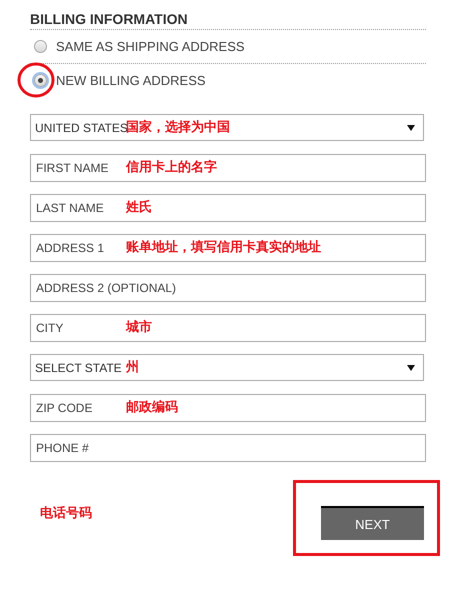 The height and width of the screenshot is (590, 454). I want to click on input-field: ADDRESS 2 (OPTIONAL), so click(228, 288).